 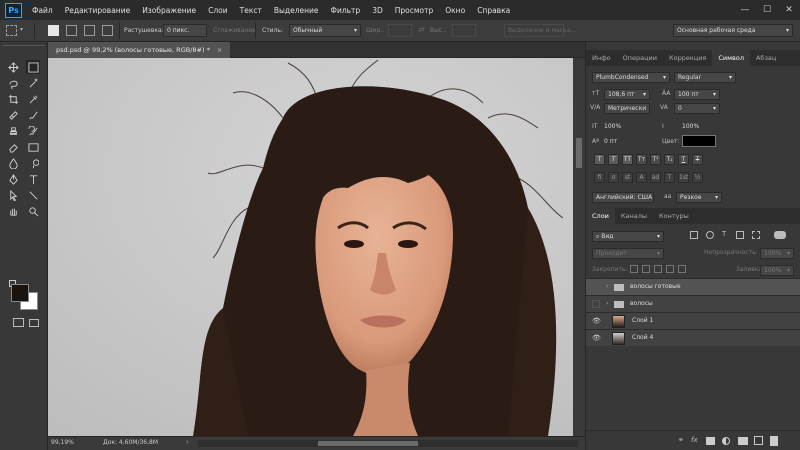 I want to click on vertical-scale-input: 100%, so click(x=621, y=127).